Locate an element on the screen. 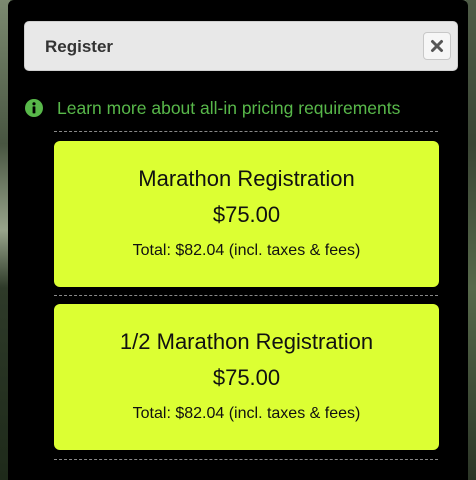 Image resolution: width=476 pixels, height=480 pixels. modal-title: Register is located at coordinates (79, 46).